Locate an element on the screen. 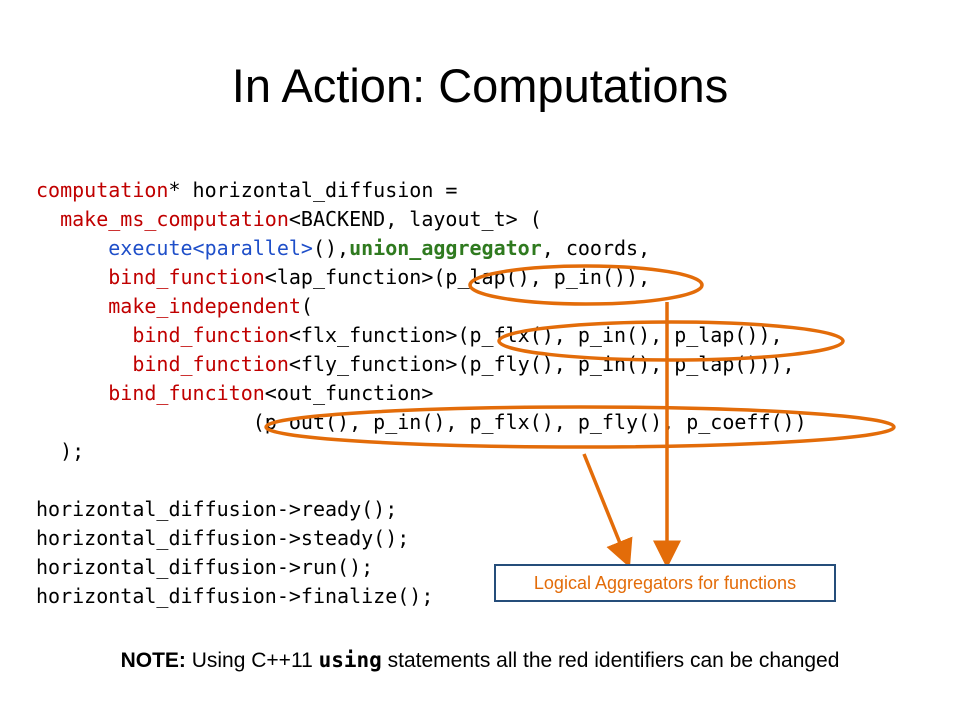  logical-aggregators-callout: Logical Aggregators for functions is located at coordinates (665, 583).